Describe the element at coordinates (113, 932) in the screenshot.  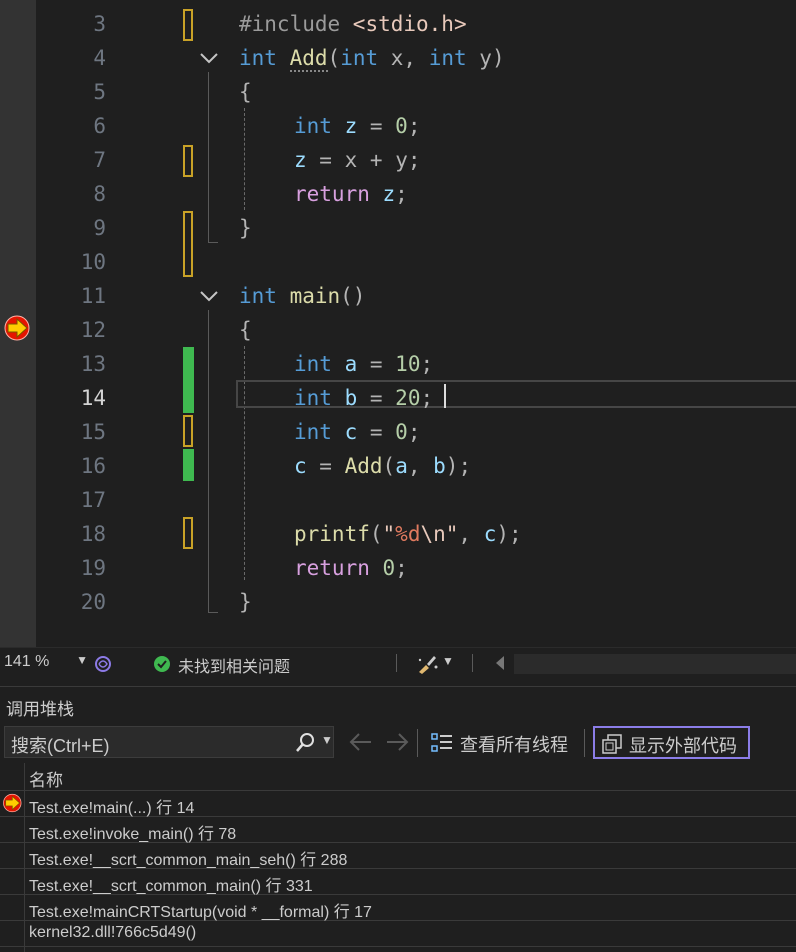
I see `frame-name: kernel32.dll!766c5d49()` at that location.